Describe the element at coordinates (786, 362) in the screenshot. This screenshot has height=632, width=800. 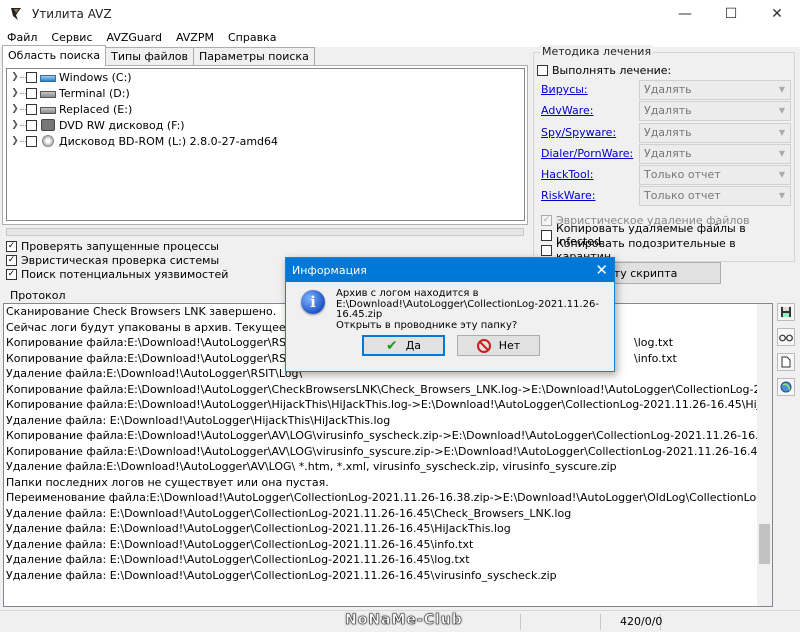
I see `new-document-icon` at that location.